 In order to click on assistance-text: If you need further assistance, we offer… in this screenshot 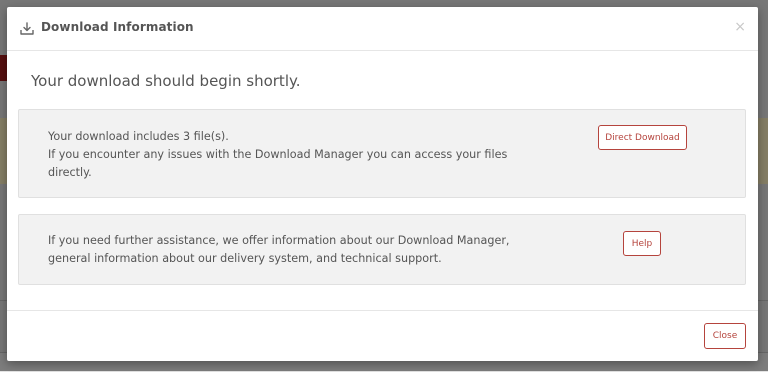, I will do `click(279, 249)`.